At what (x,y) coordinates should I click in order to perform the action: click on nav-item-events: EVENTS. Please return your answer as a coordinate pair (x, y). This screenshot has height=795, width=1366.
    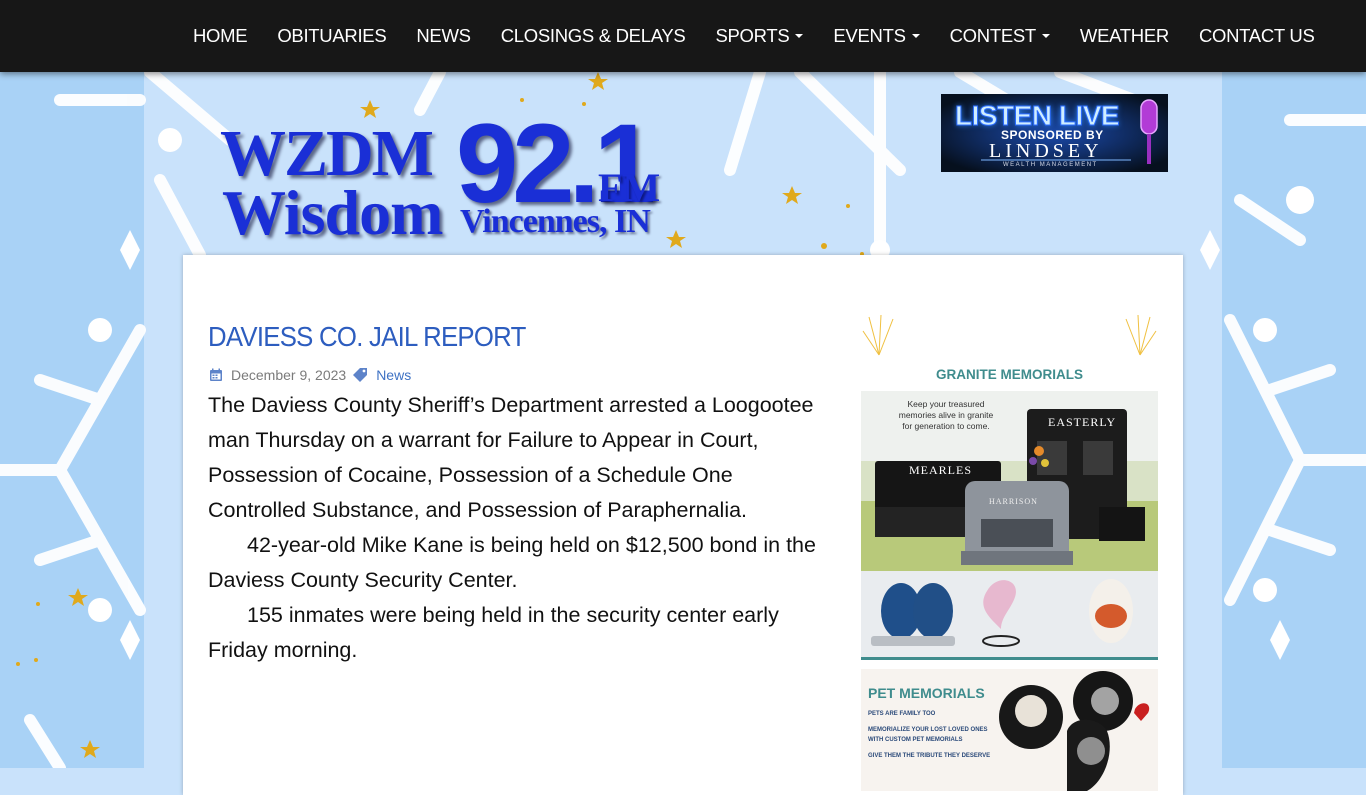
    Looking at the image, I should click on (871, 36).